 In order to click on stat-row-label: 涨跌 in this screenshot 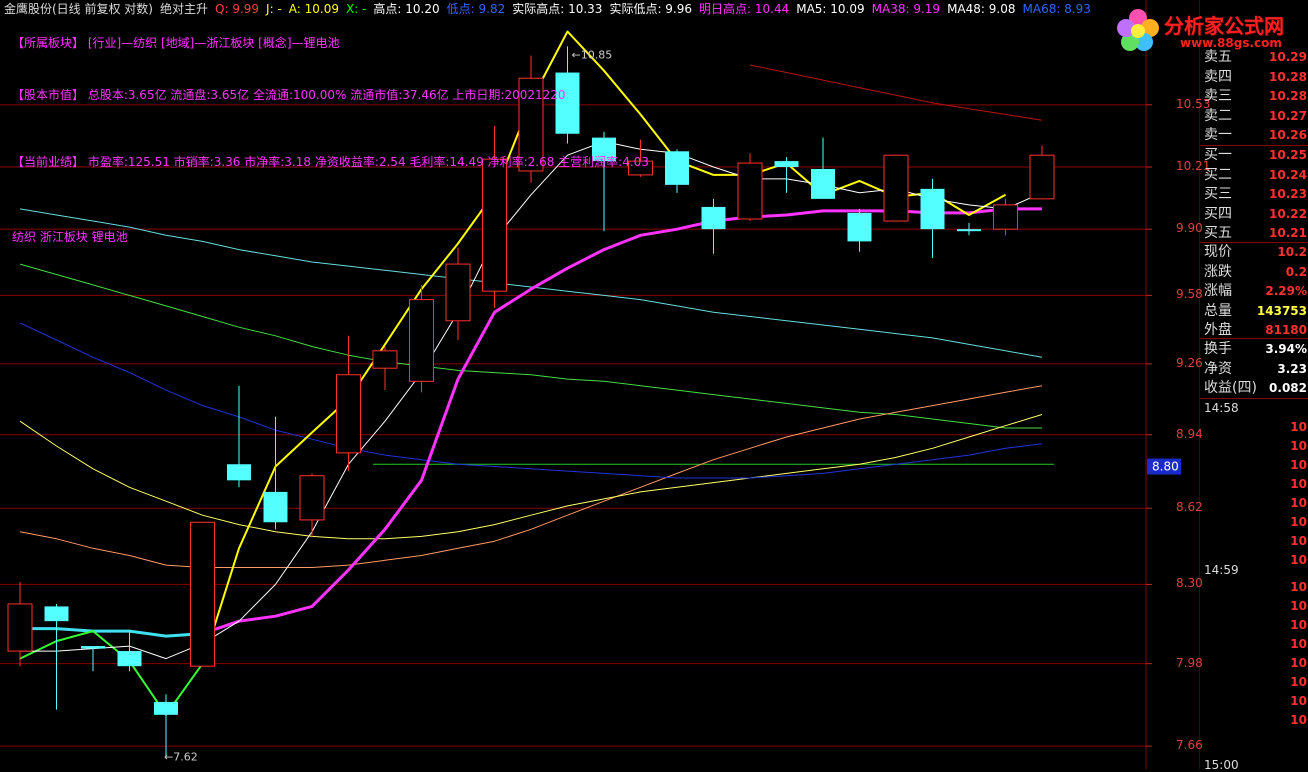, I will do `click(1218, 271)`.